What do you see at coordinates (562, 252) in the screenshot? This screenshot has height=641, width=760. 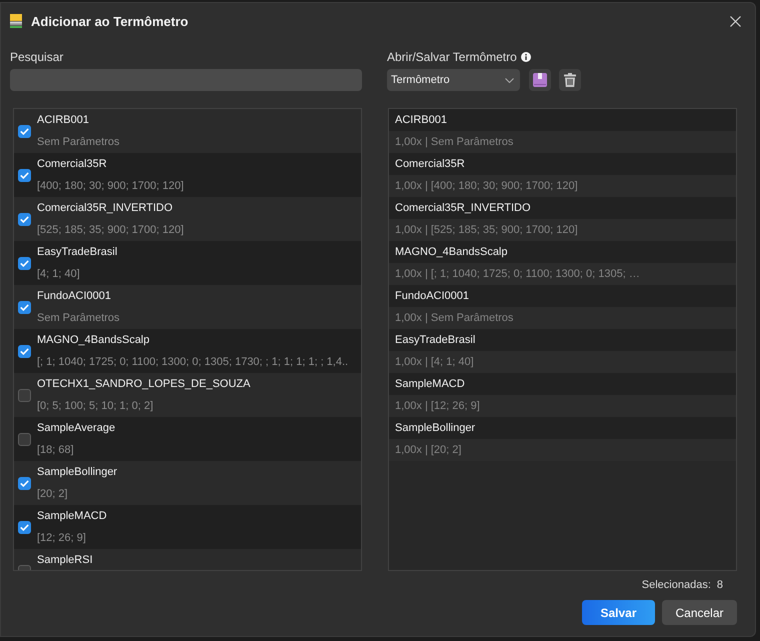 I see `selected-item-name: MAGNO_4BandsScalp` at bounding box center [562, 252].